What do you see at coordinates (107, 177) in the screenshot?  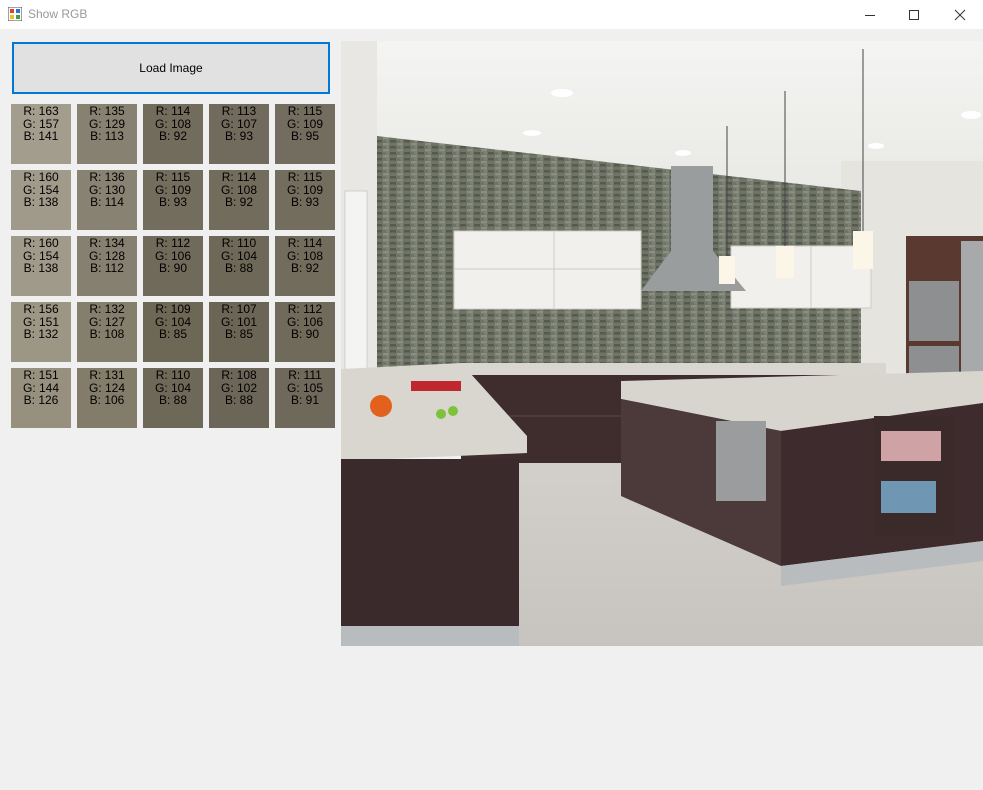 I see `swatch-r-value: R: 136` at bounding box center [107, 177].